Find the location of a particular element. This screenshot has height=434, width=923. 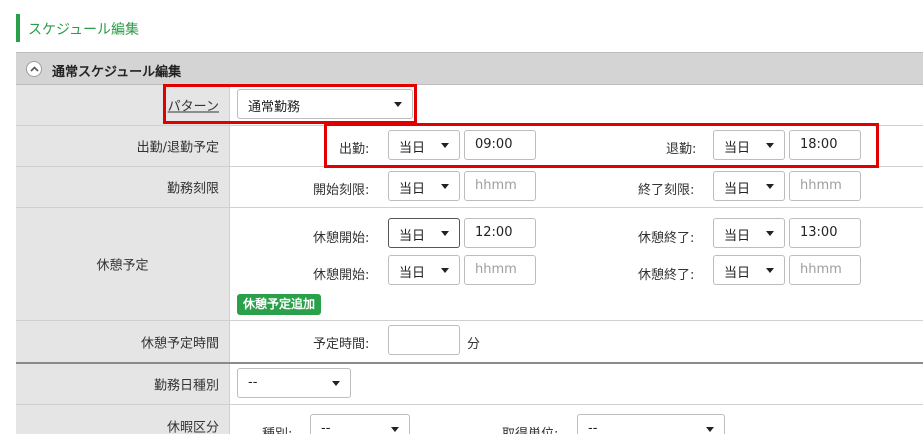

limit-label-cell: 勤務刻限 is located at coordinates (123, 187).